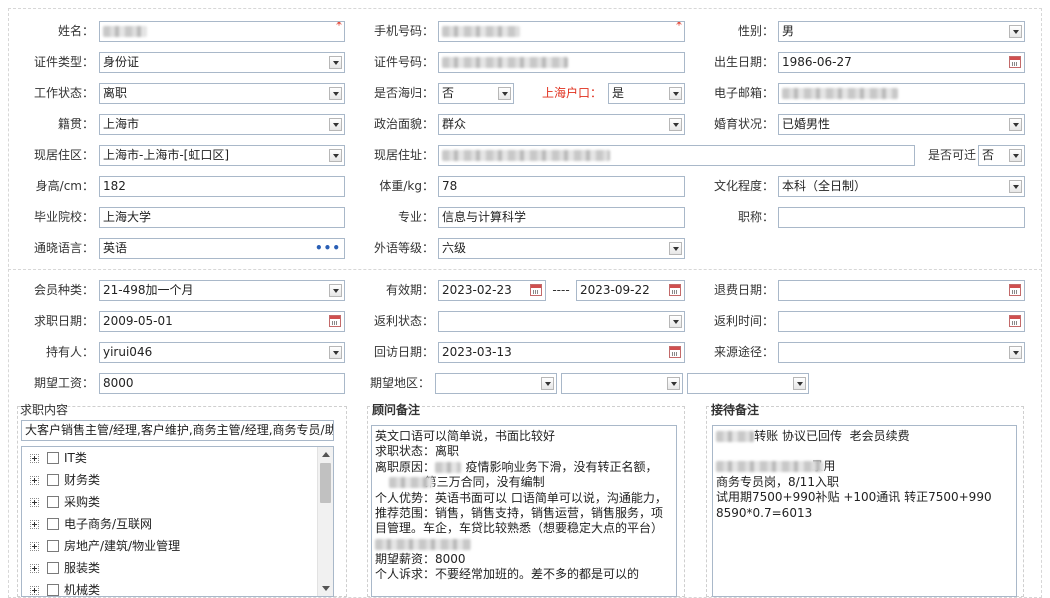 The image size is (1050, 598). I want to click on validity-end-field: 2023-09-22, so click(630, 290).